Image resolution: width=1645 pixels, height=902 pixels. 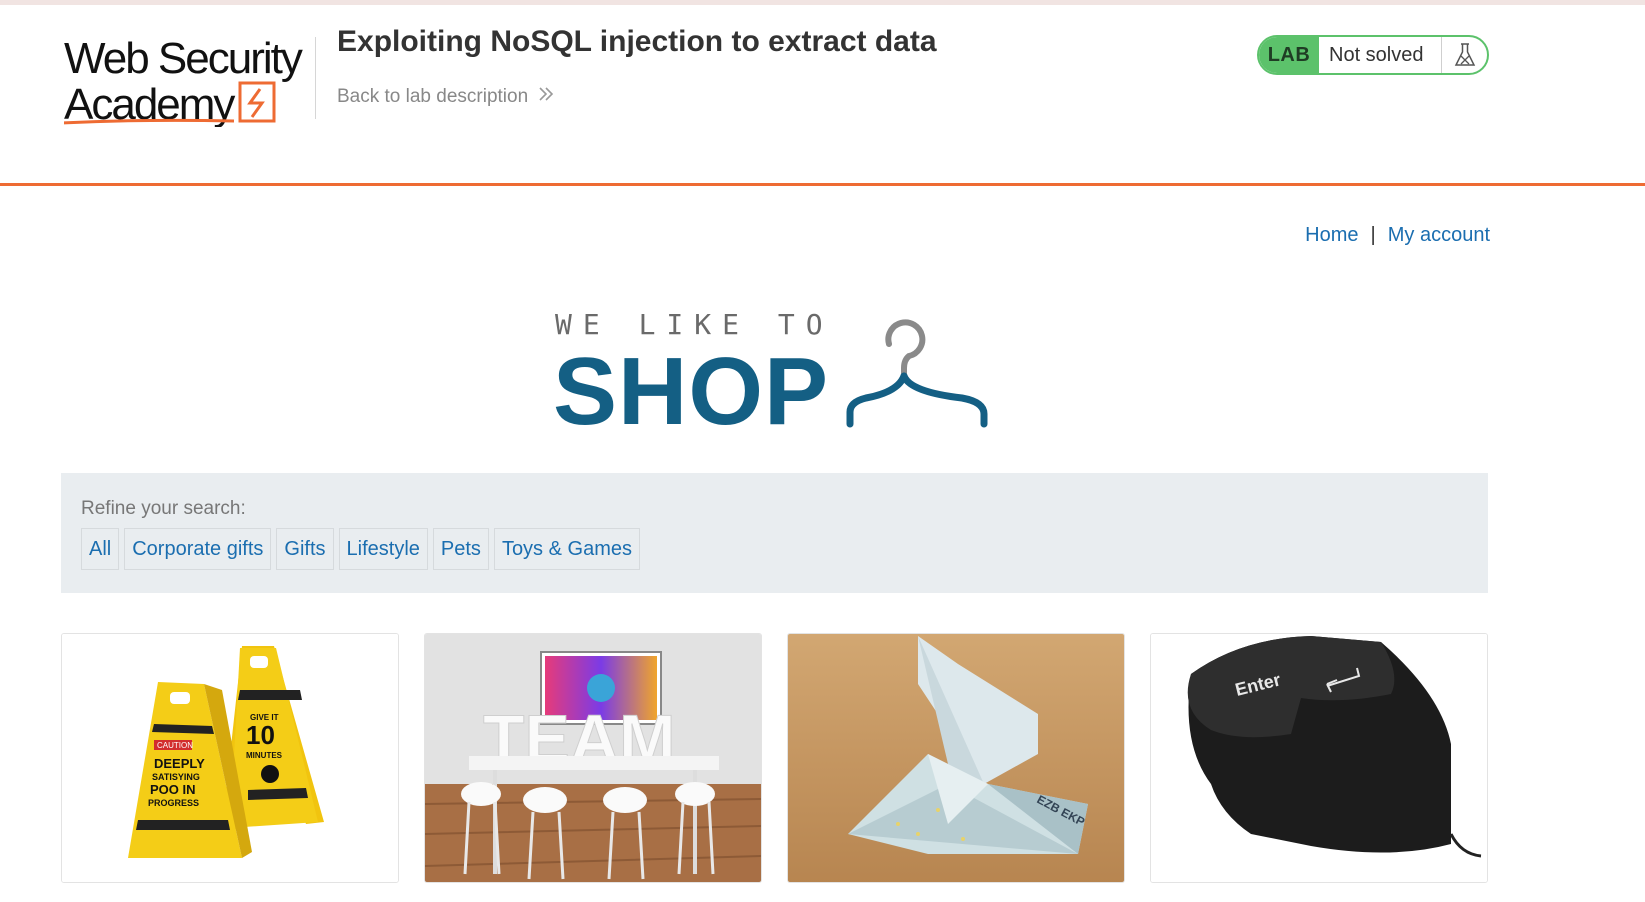 I want to click on filter-all: All, so click(x=100, y=549).